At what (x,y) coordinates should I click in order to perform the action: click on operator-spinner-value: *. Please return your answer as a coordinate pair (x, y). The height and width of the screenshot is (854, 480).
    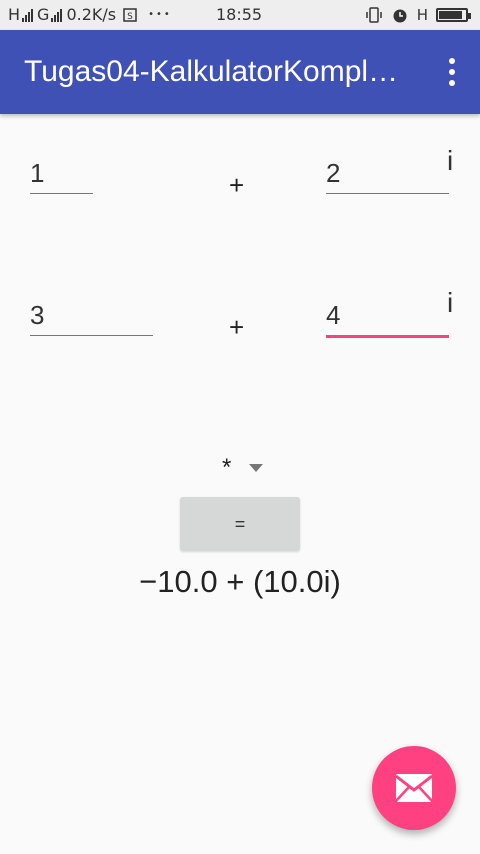
    Looking at the image, I should click on (227, 467).